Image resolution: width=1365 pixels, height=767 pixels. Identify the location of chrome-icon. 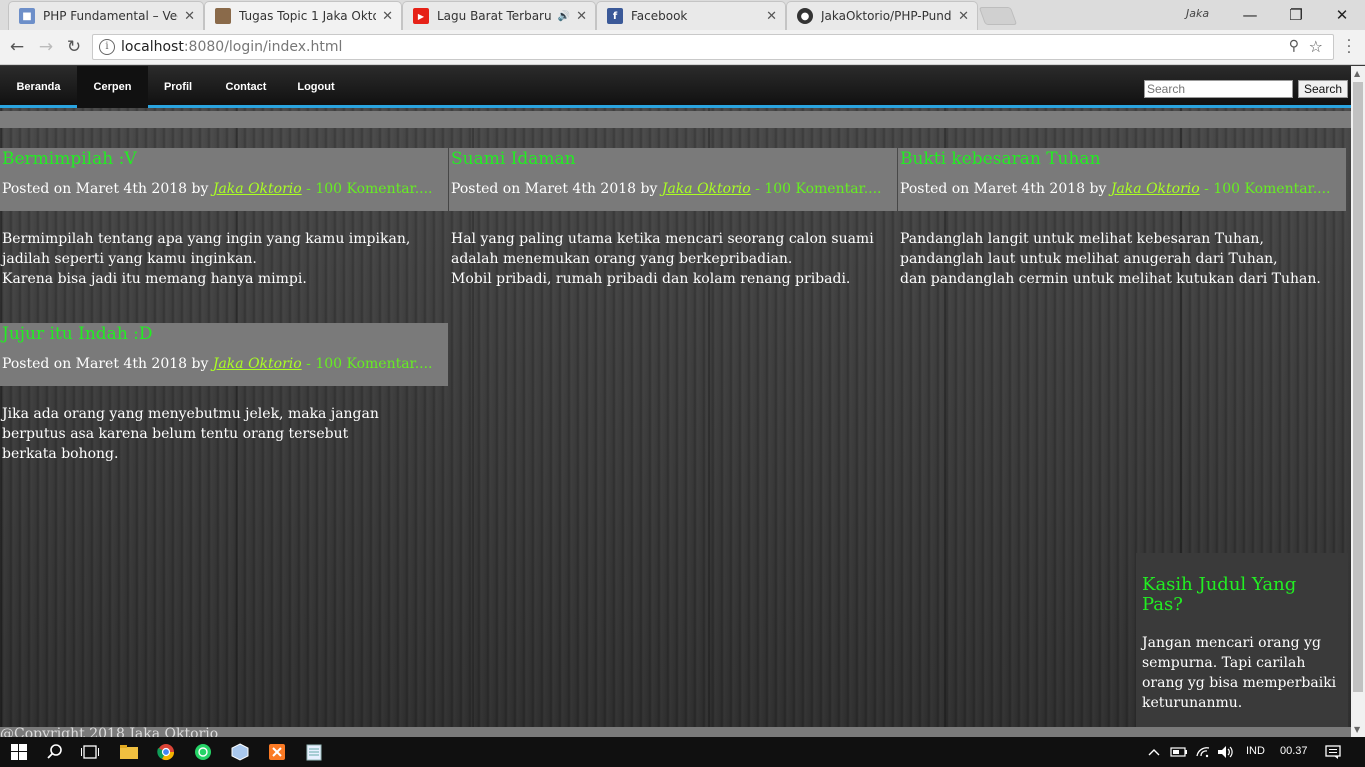
(166, 752).